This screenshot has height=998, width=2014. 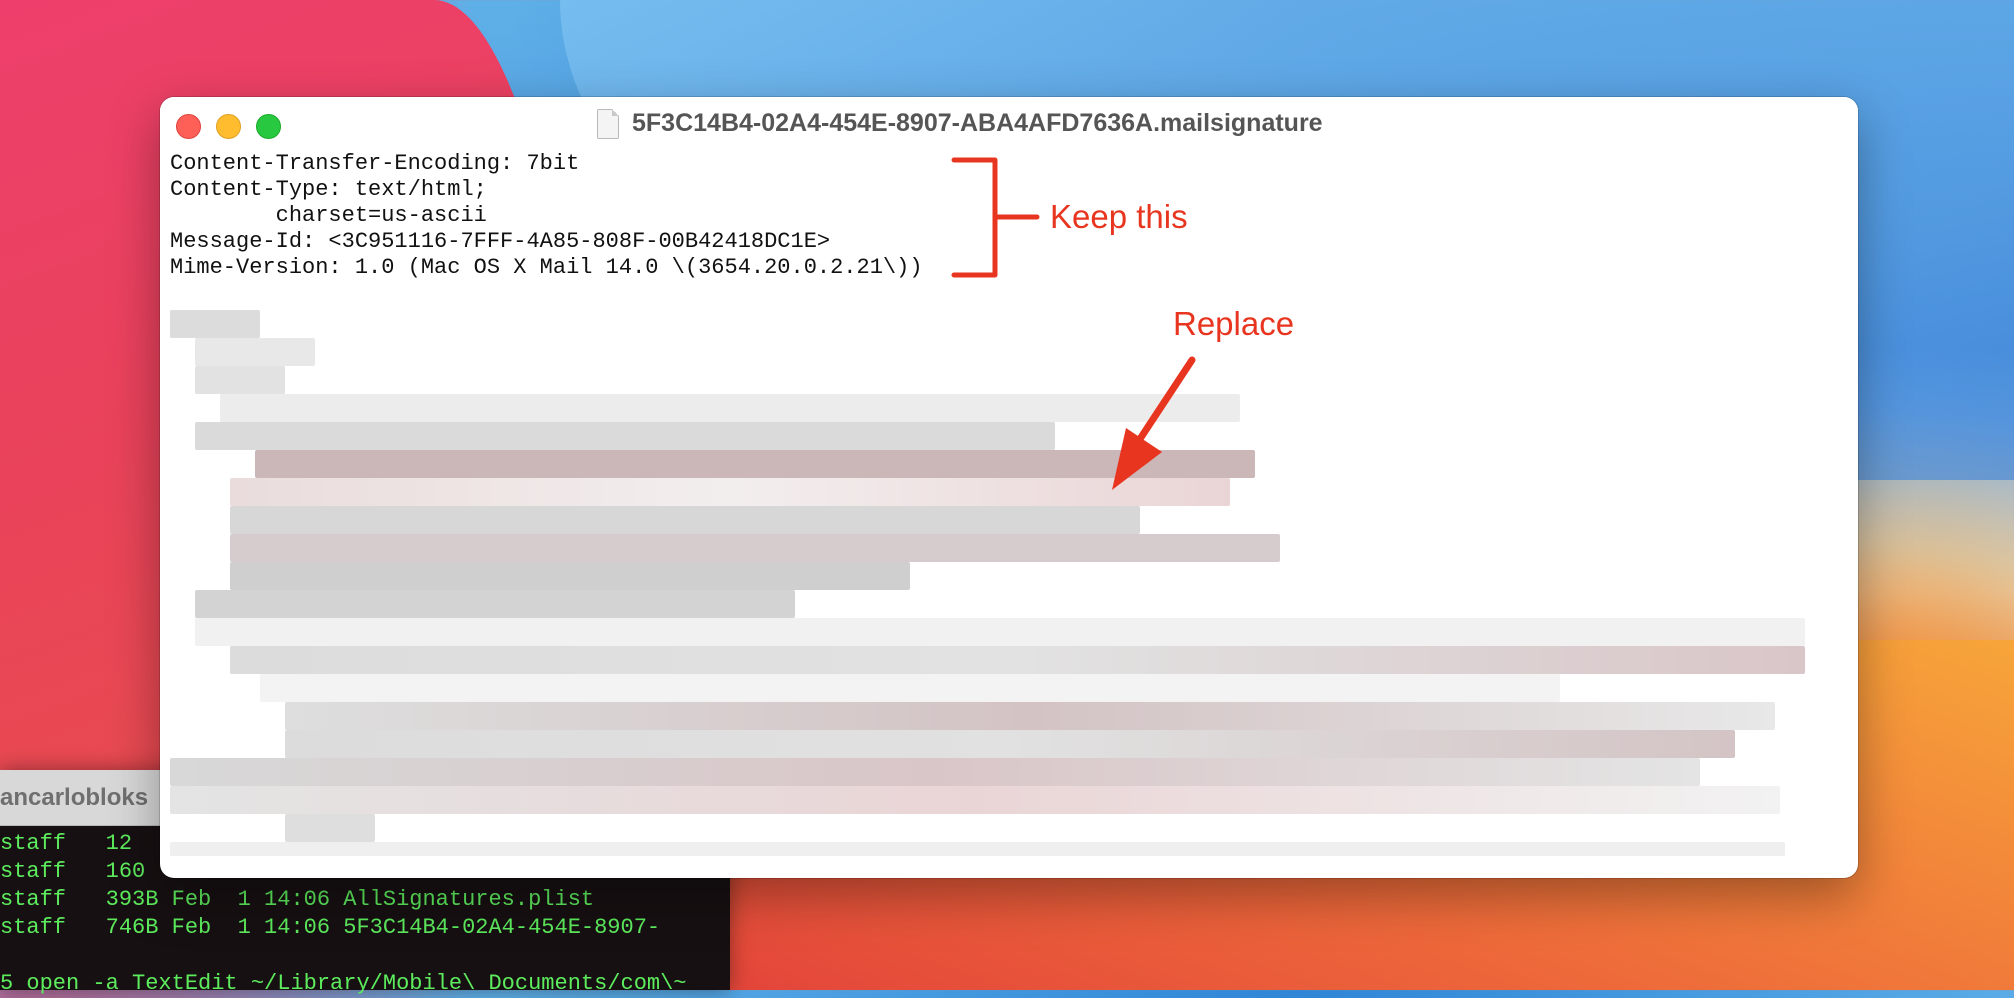 What do you see at coordinates (375, 163) in the screenshot?
I see `header-line: Content-Transfer-Encoding: 7bit` at bounding box center [375, 163].